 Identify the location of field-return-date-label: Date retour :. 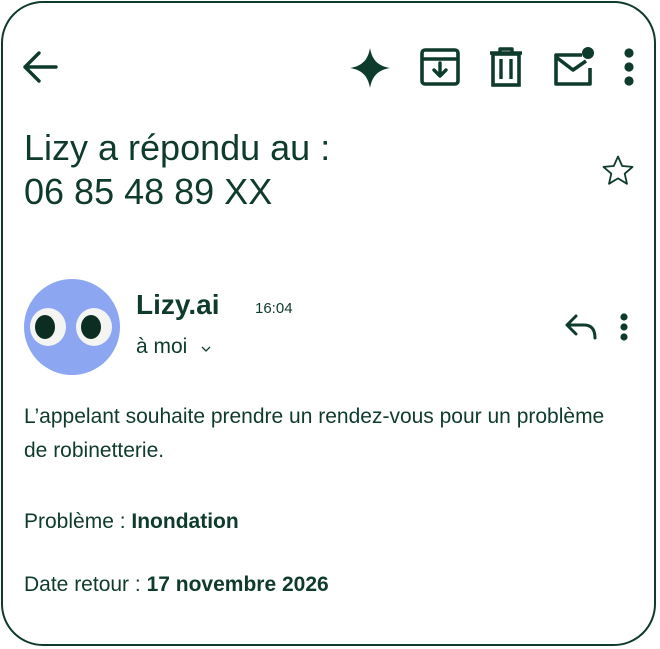
(85, 584).